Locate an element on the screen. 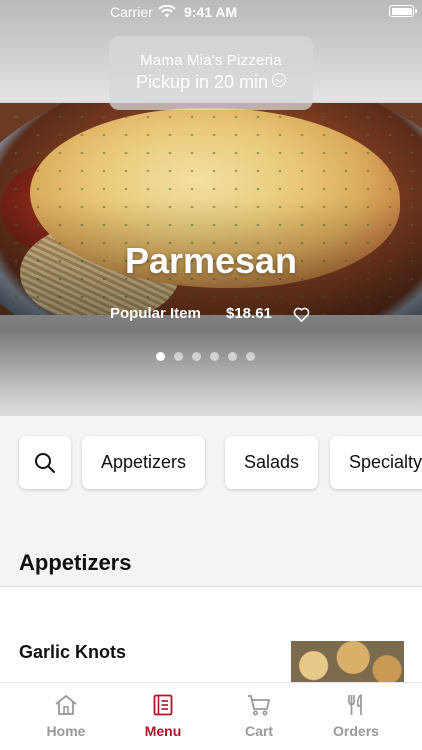 The image size is (422, 750). tab-cart: Cart is located at coordinates (259, 716).